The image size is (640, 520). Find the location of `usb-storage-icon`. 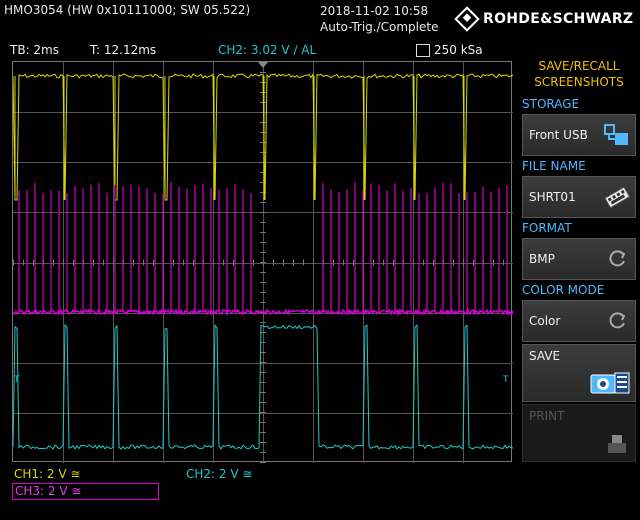

usb-storage-icon is located at coordinates (616, 134).